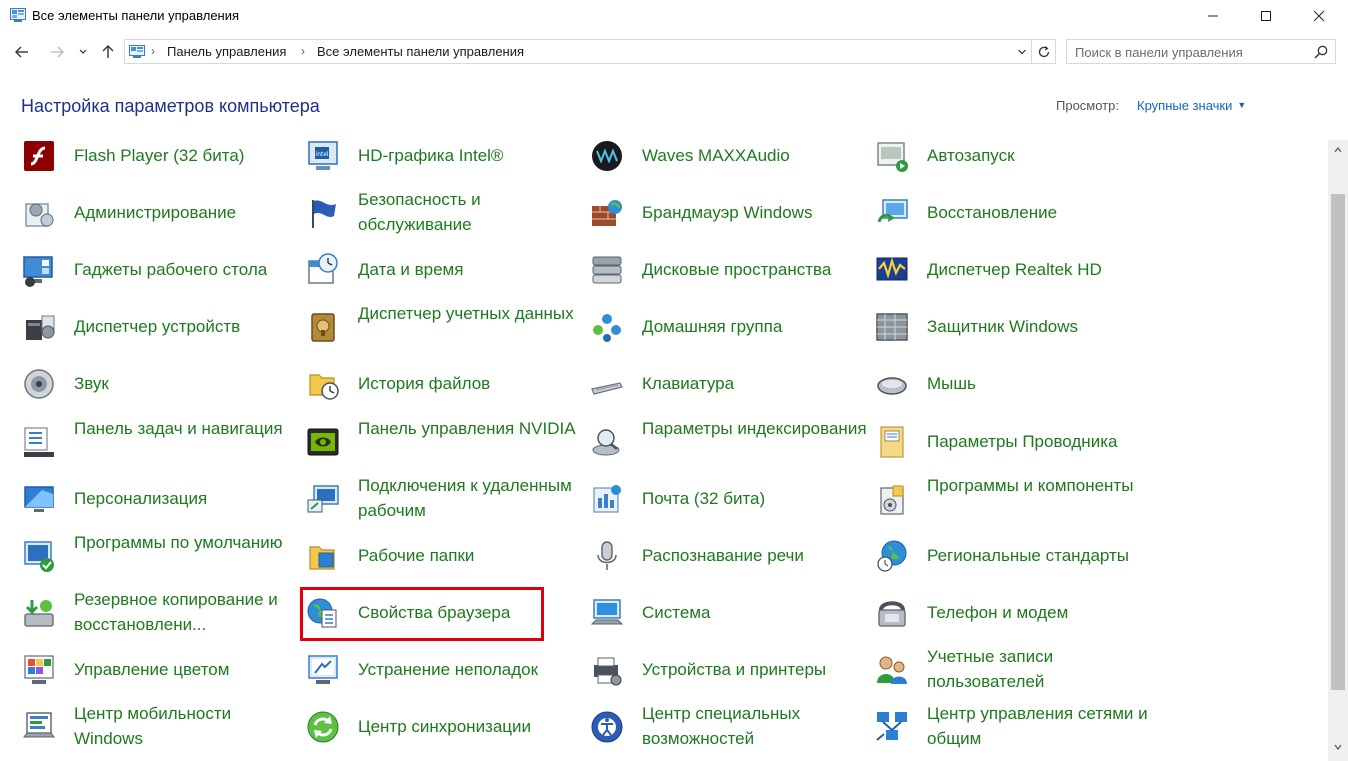 The image size is (1348, 761). I want to click on scroll-down-button, so click(1338, 747).